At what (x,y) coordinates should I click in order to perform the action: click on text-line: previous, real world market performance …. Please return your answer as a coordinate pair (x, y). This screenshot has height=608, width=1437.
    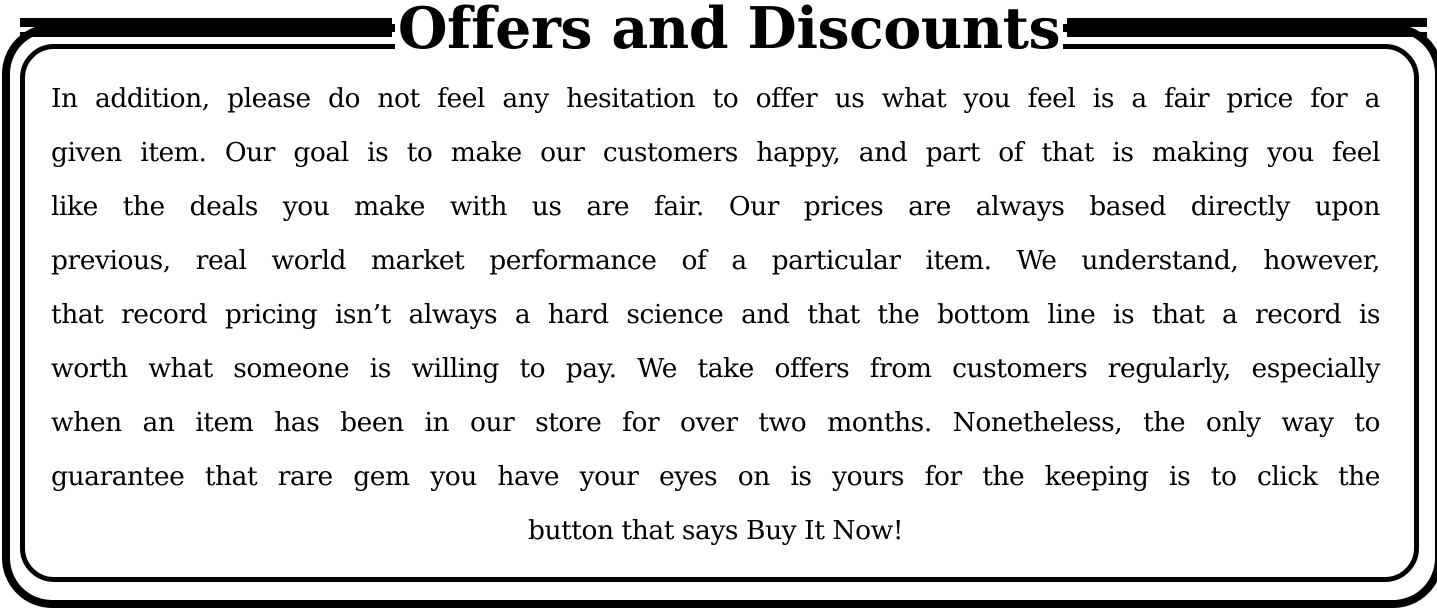
    Looking at the image, I should click on (715, 260).